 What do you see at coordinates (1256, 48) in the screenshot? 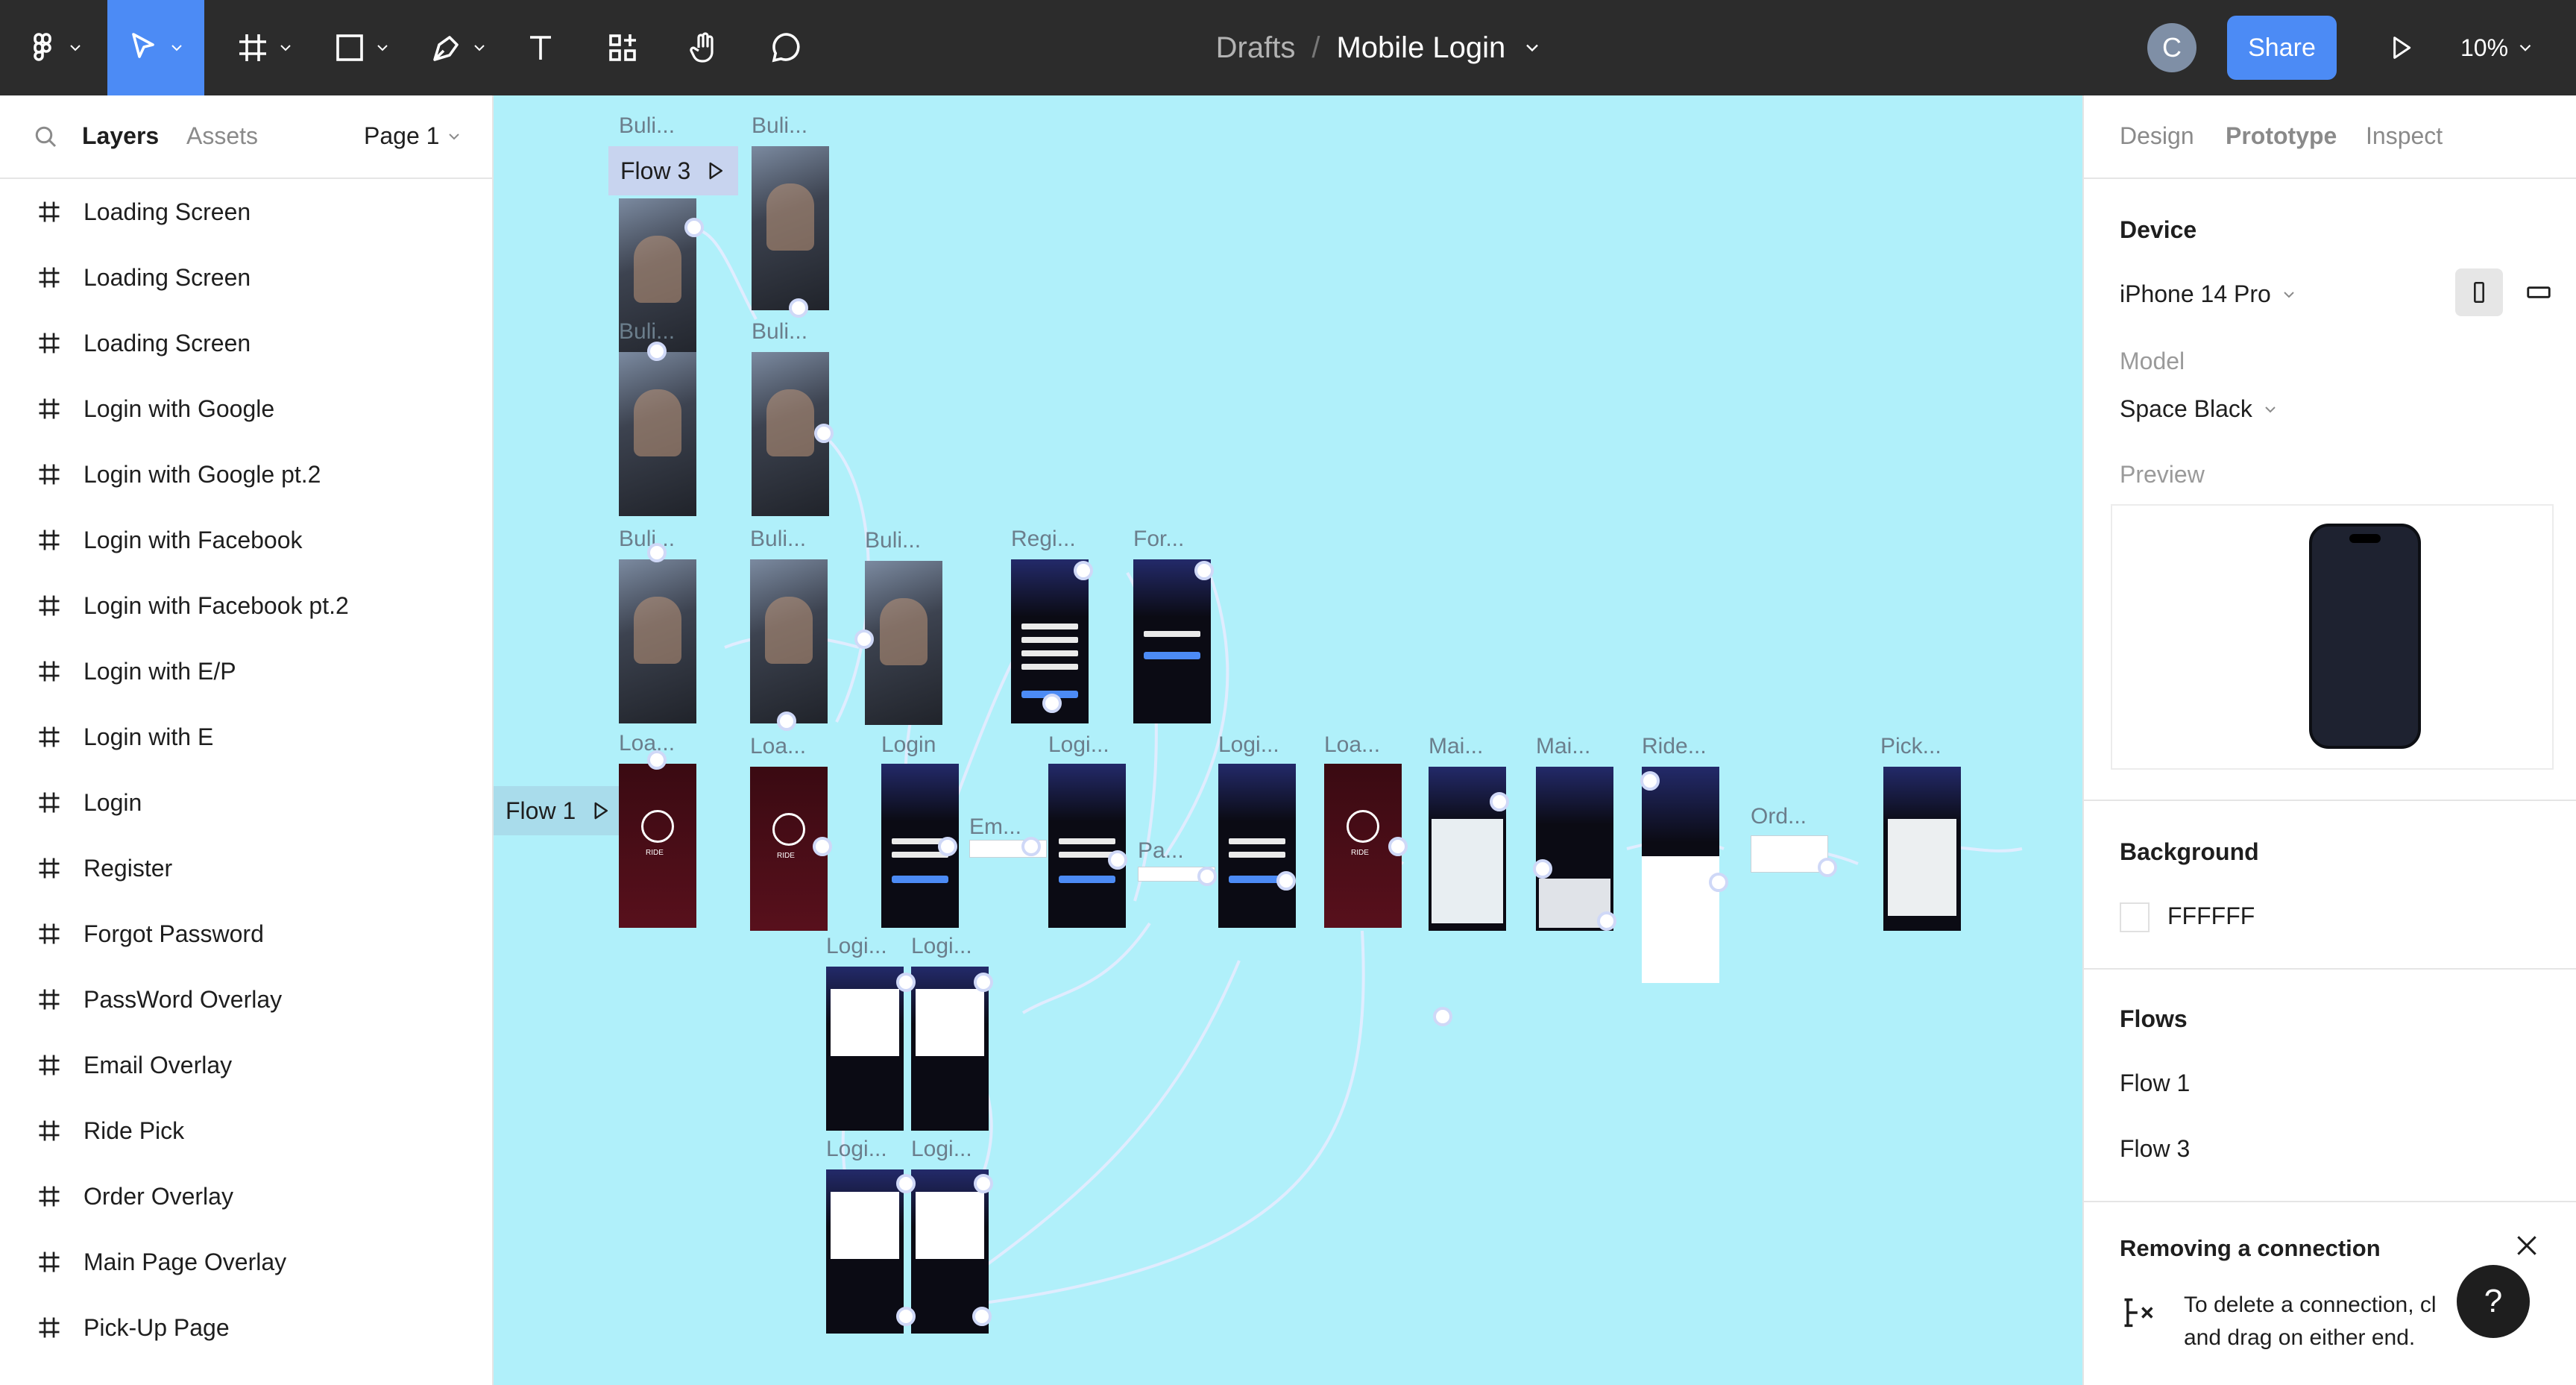
I see `breadcrumb-drafts: Drafts` at bounding box center [1256, 48].